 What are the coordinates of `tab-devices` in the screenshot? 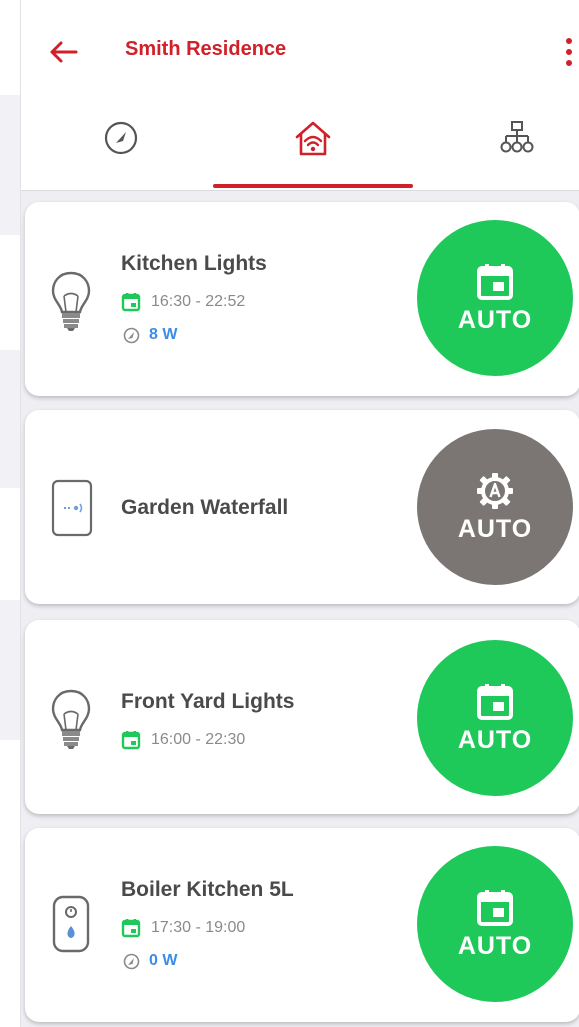 It's located at (313, 147).